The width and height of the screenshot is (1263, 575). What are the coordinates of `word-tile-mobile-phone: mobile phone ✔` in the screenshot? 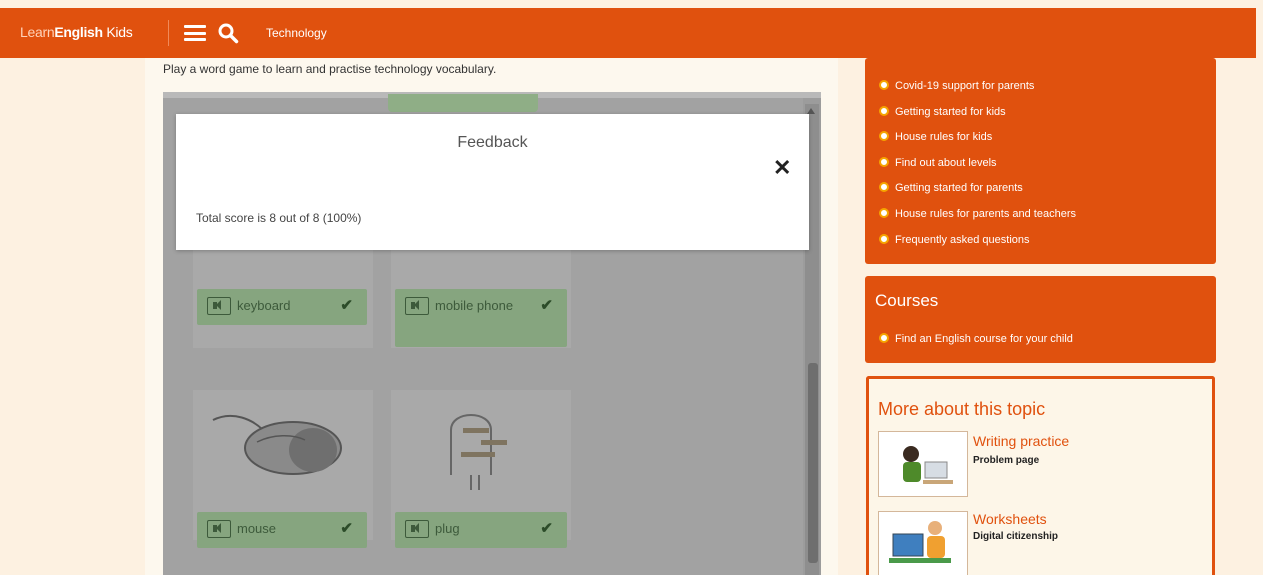 It's located at (481, 318).